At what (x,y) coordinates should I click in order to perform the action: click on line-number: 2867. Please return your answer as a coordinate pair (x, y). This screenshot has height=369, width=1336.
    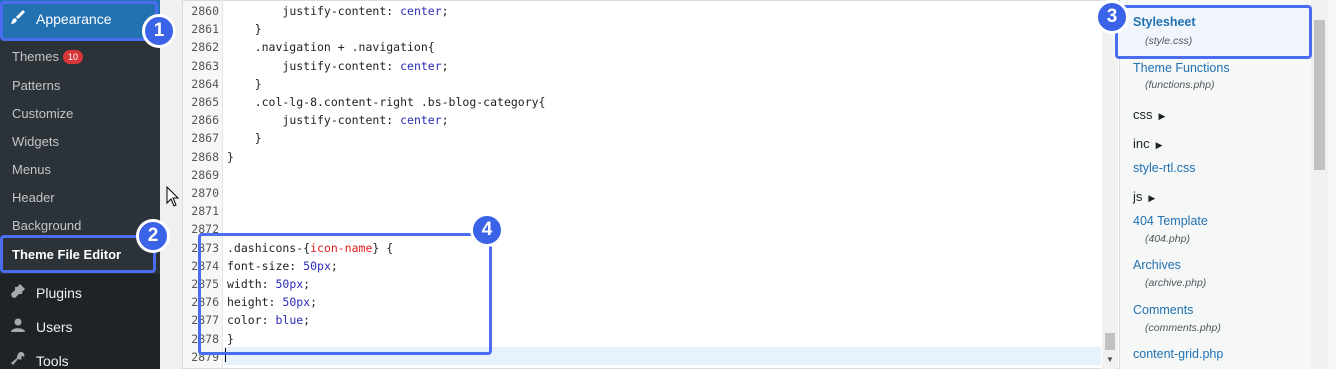
    Looking at the image, I should click on (205, 138).